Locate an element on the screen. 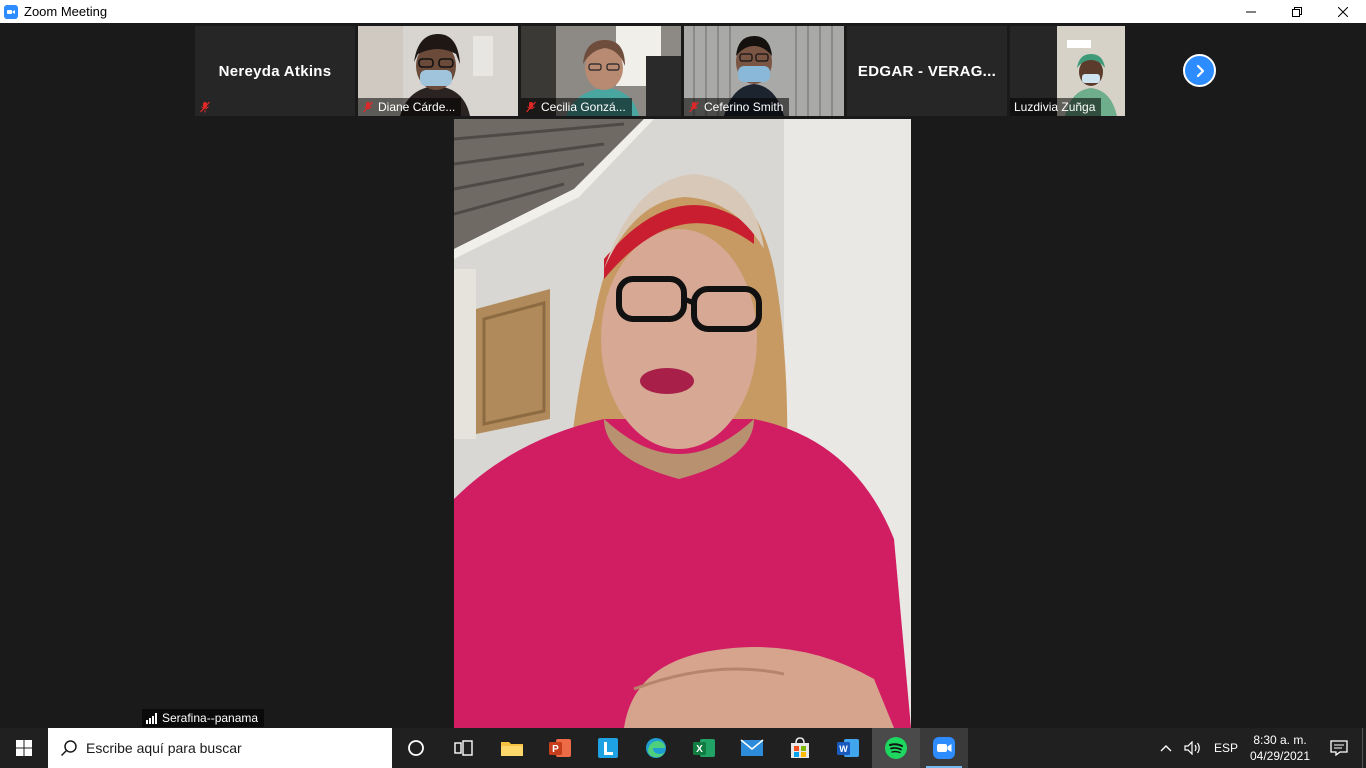 This screenshot has width=1366, height=768. task-view-button is located at coordinates (464, 748).